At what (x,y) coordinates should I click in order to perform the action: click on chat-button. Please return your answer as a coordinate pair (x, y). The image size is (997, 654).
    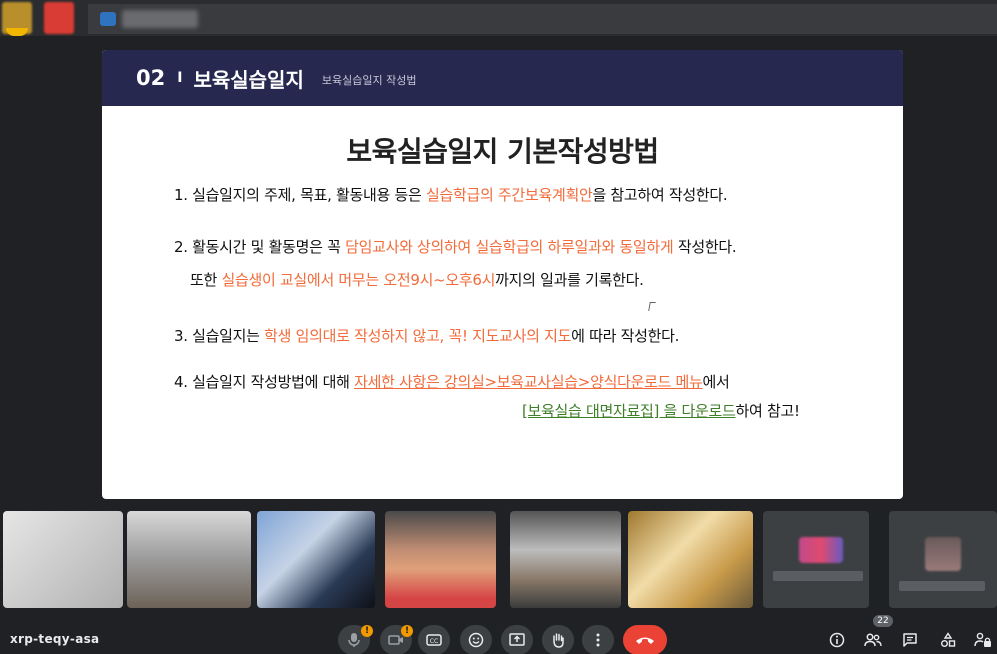
    Looking at the image, I should click on (910, 640).